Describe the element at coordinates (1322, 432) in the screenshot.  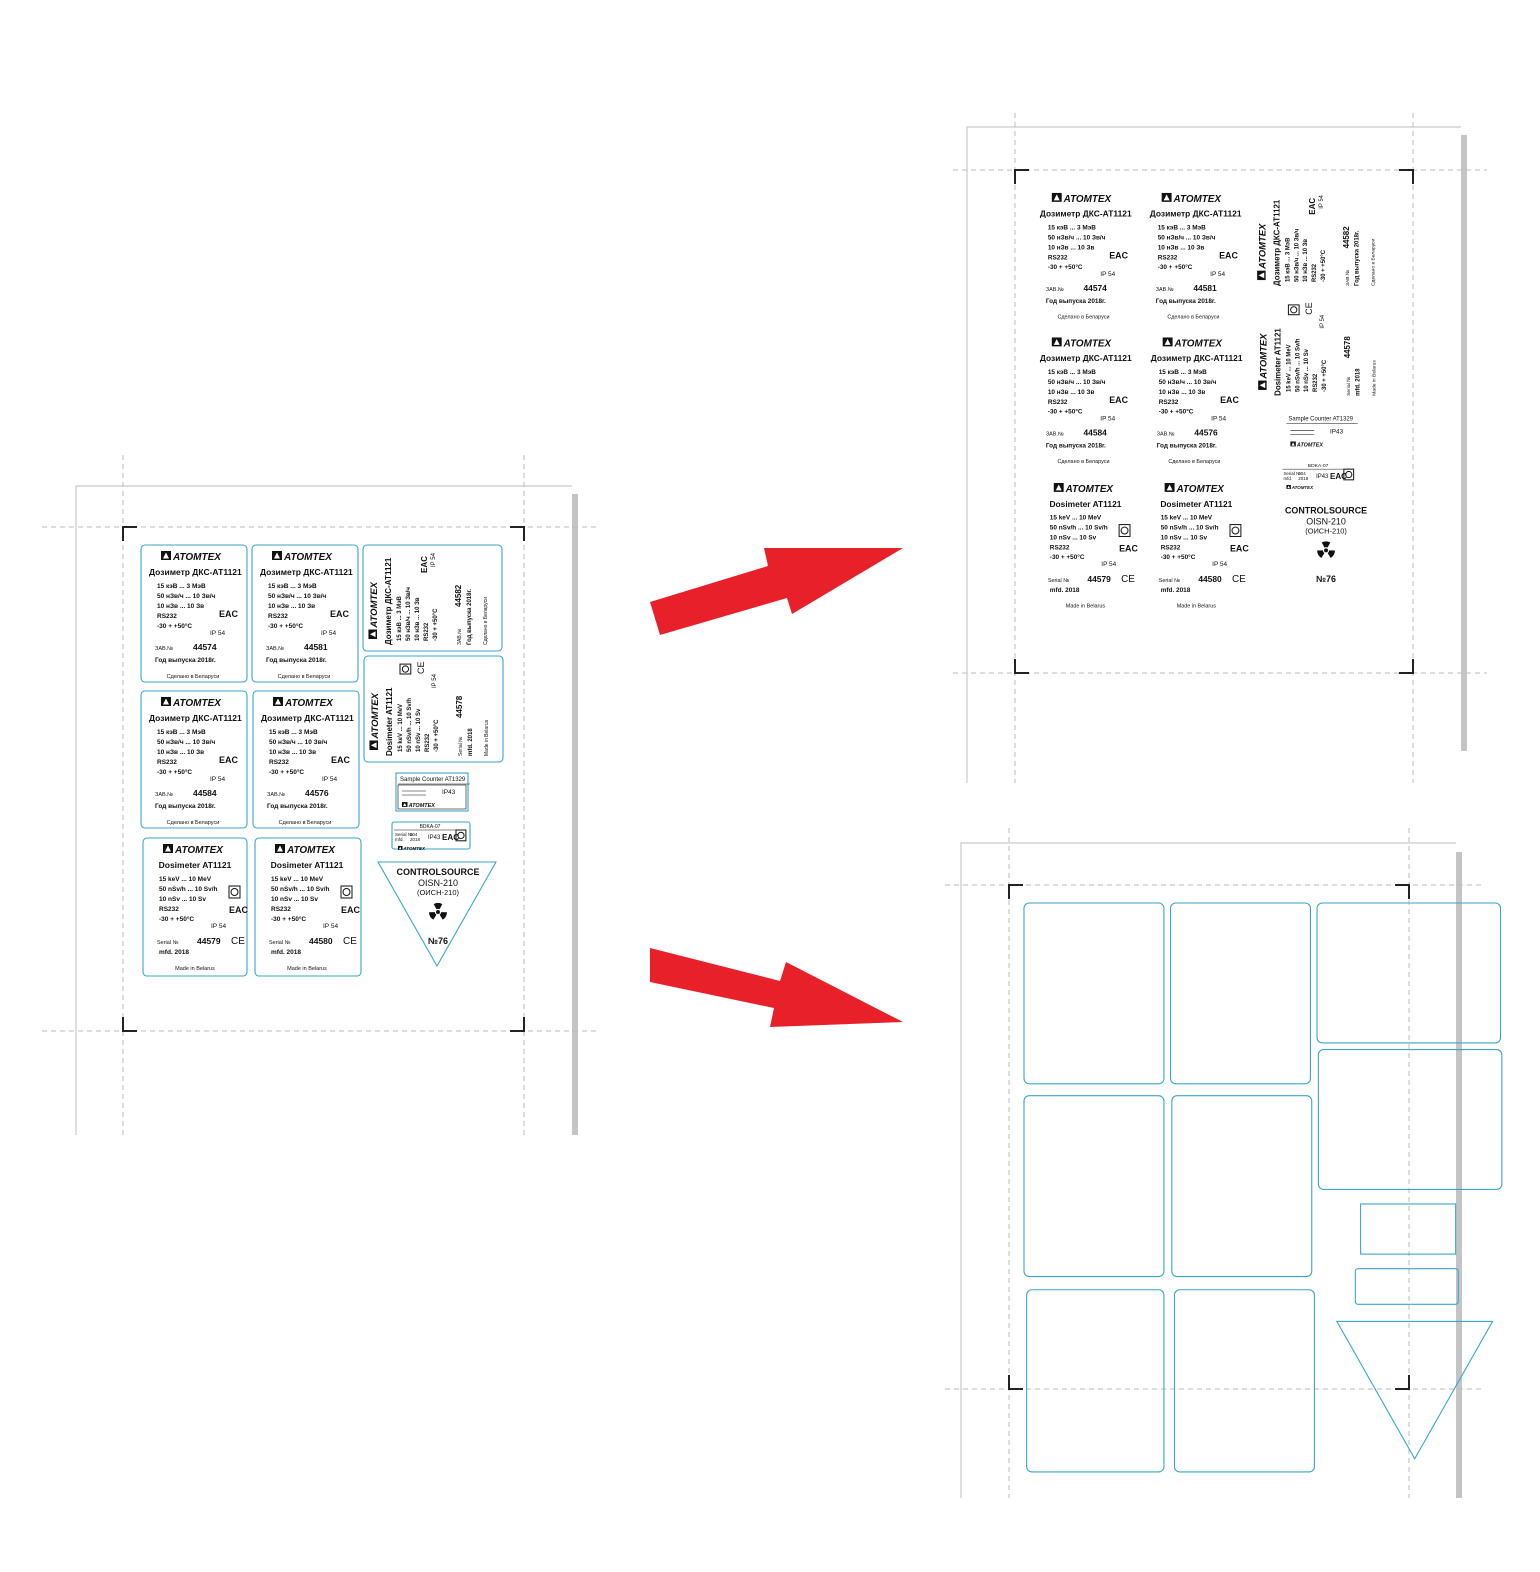
I see `label-content: Sample Counter AT1329 IP43 ATOMTEX` at that location.